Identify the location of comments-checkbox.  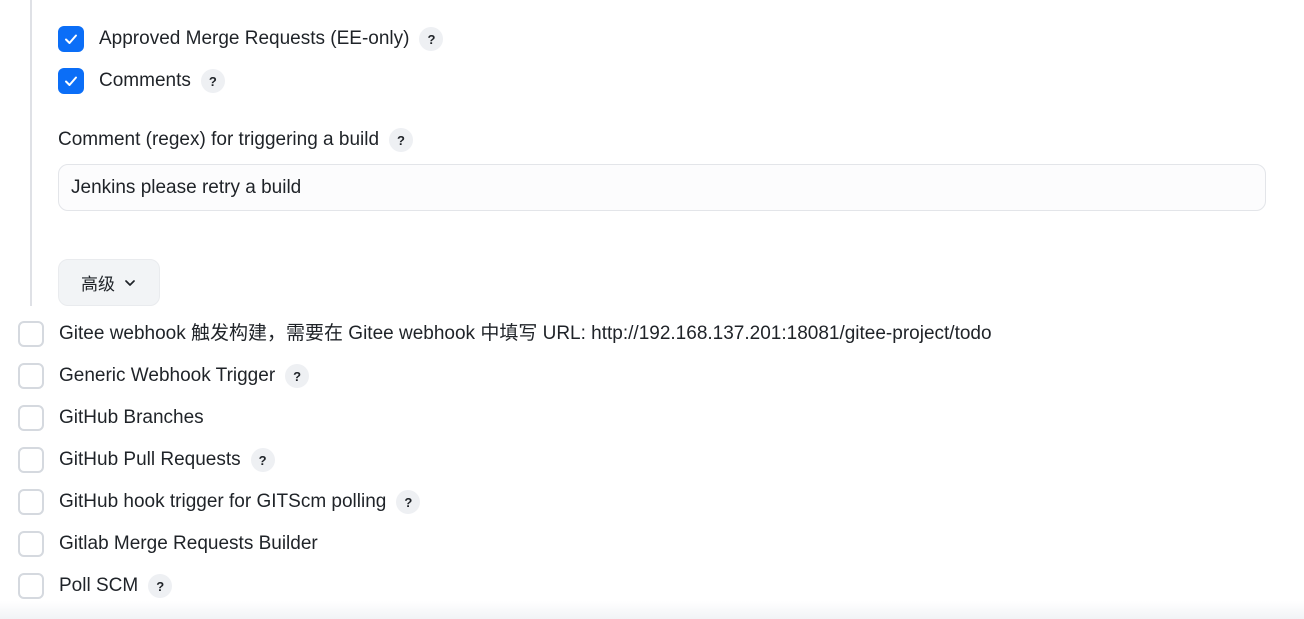
(71, 81).